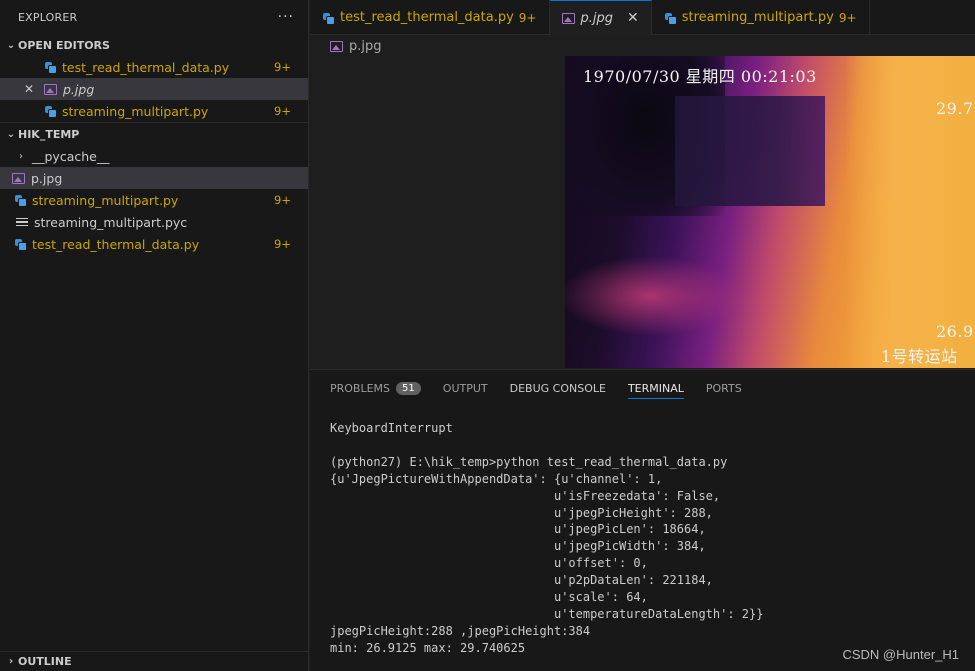  I want to click on tab-label: OUTPUT, so click(465, 388).